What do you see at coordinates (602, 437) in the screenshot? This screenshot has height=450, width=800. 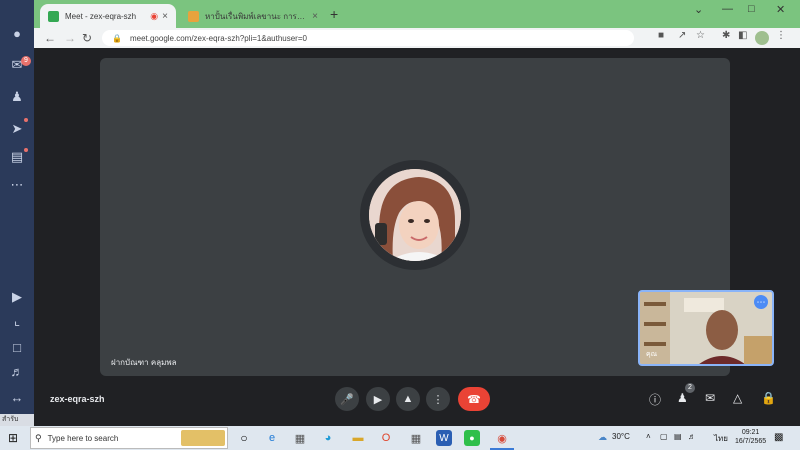 I see `weather-icon: ☁` at bounding box center [602, 437].